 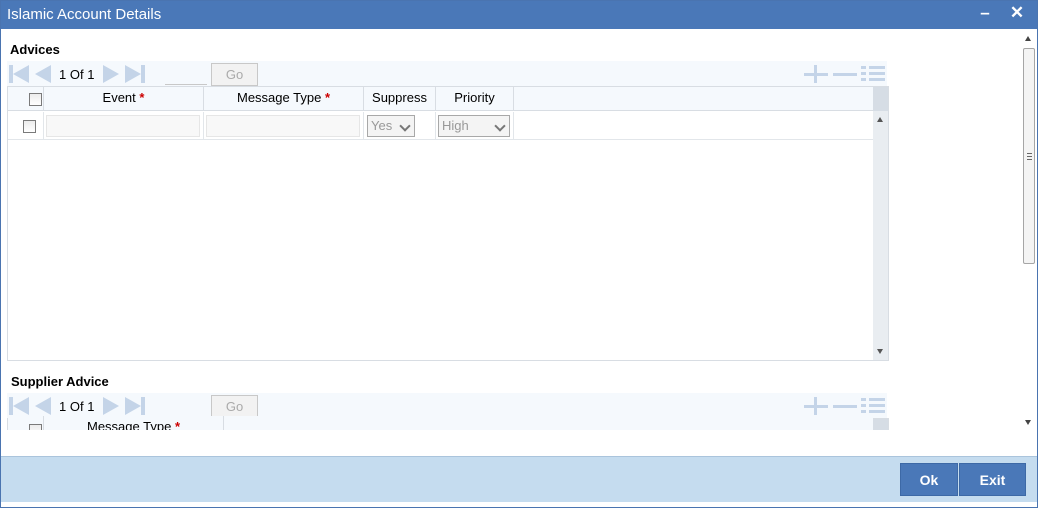 I want to click on suppress-select: Yes, so click(x=391, y=126).